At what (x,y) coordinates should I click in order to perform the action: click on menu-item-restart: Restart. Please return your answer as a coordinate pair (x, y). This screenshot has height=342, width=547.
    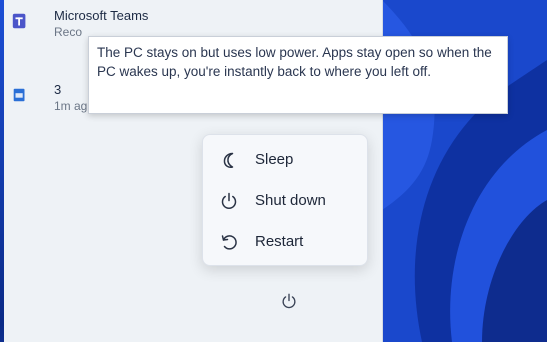
    Looking at the image, I should click on (285, 242).